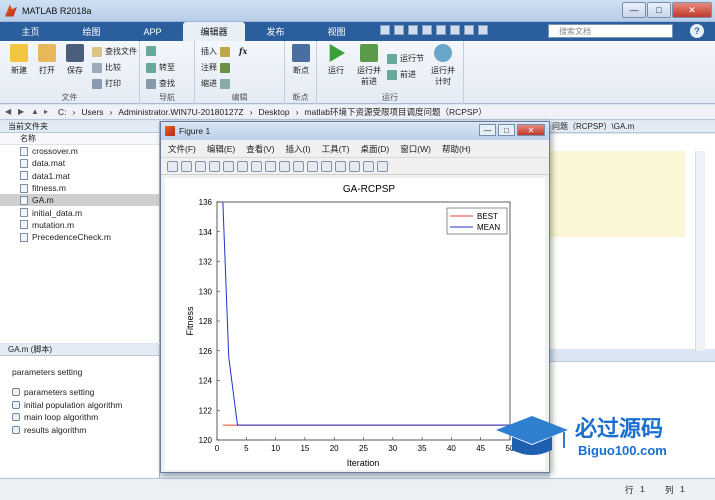 This screenshot has width=715, height=500. What do you see at coordinates (114, 51) in the screenshot?
I see `find-files-button: 查找文件` at bounding box center [114, 51].